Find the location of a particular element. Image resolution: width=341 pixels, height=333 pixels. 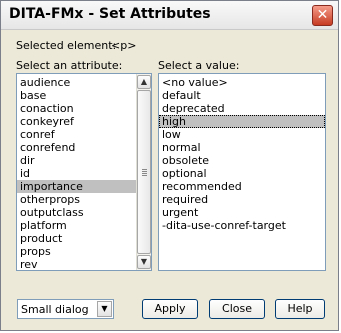

attribute-item: rev is located at coordinates (84, 264).